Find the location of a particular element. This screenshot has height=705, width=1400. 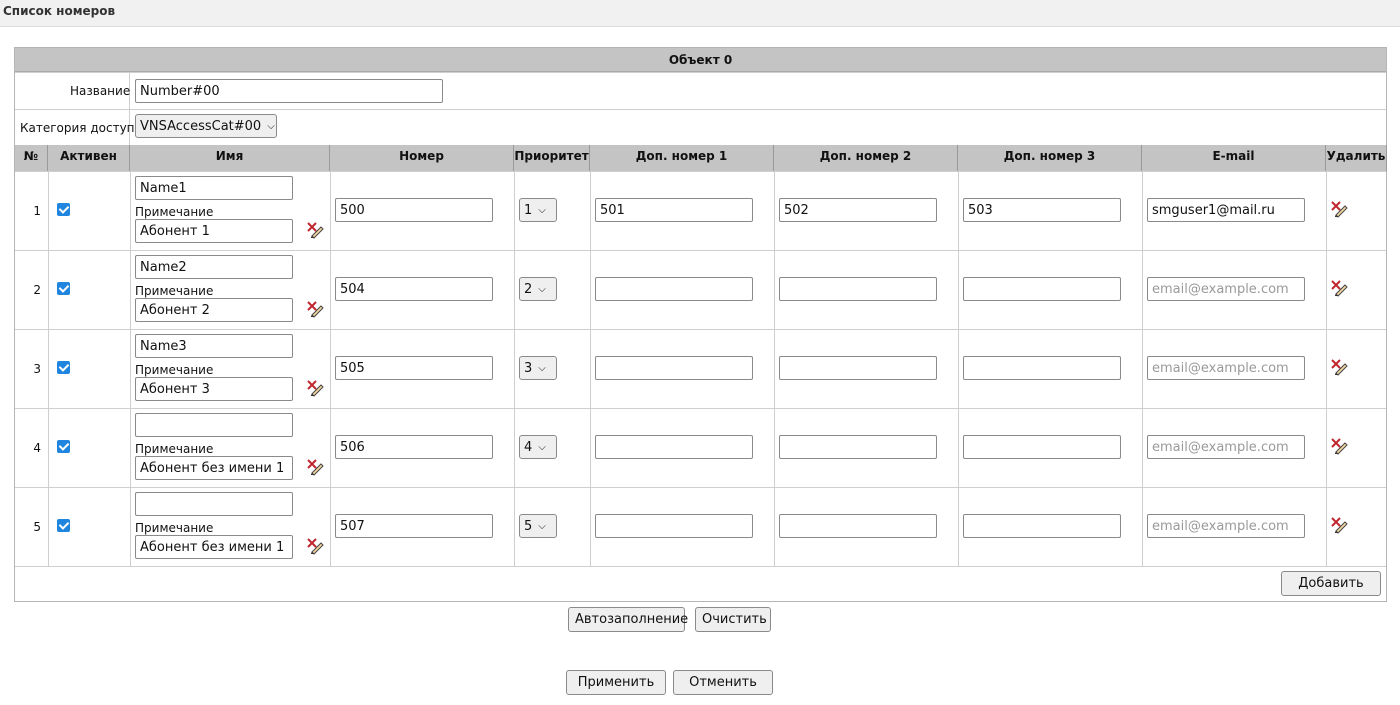

apply-button: Применить is located at coordinates (616, 682).